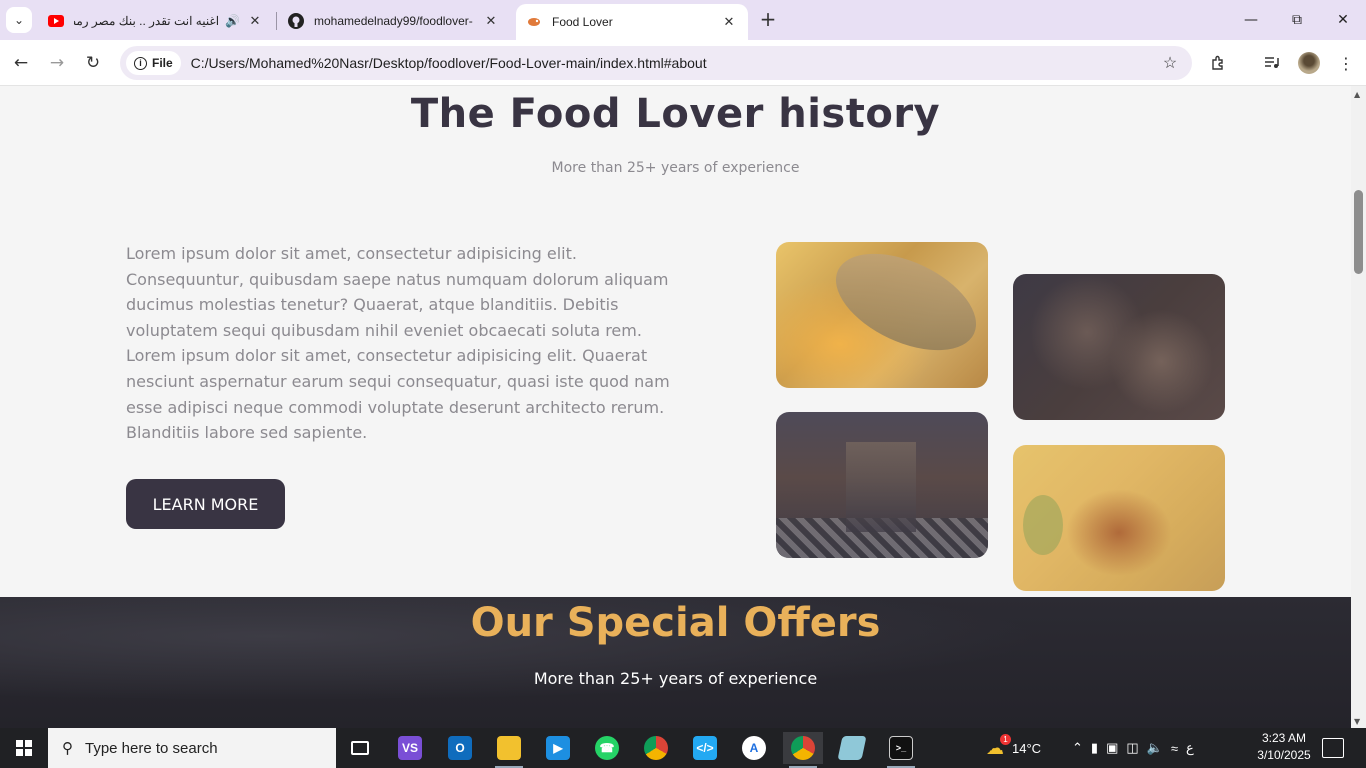 This screenshot has height=768, width=1366. What do you see at coordinates (582, 22) in the screenshot?
I see `tab-title: Food Lover` at bounding box center [582, 22].